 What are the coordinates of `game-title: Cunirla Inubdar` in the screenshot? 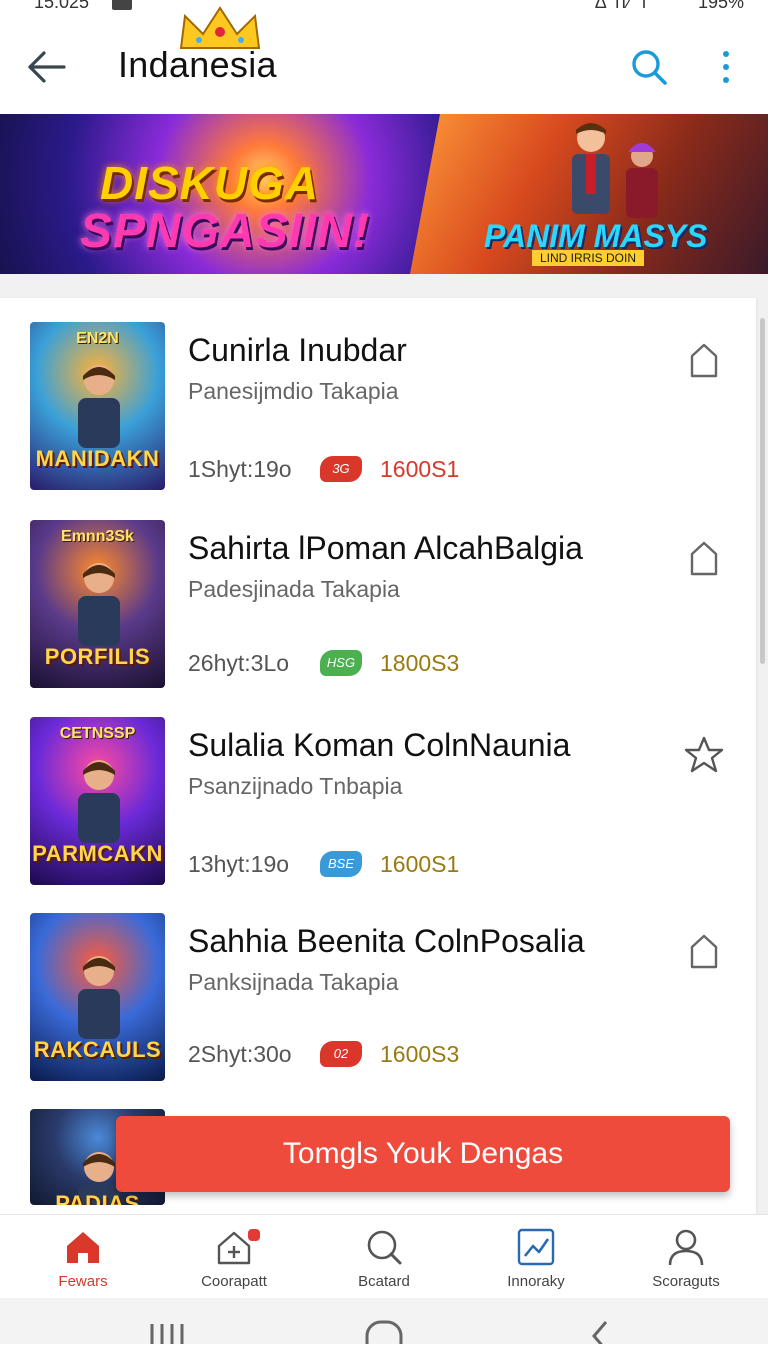 It's located at (297, 350).